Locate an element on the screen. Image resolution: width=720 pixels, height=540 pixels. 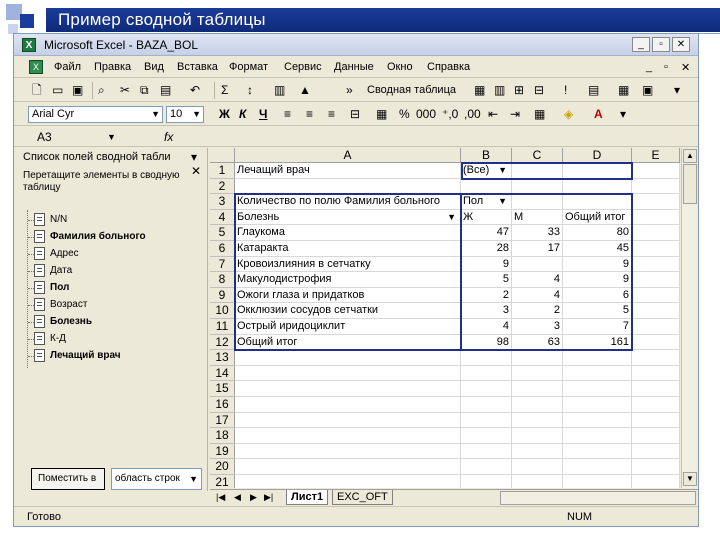
column-header-b: B is located at coordinates (486, 155).